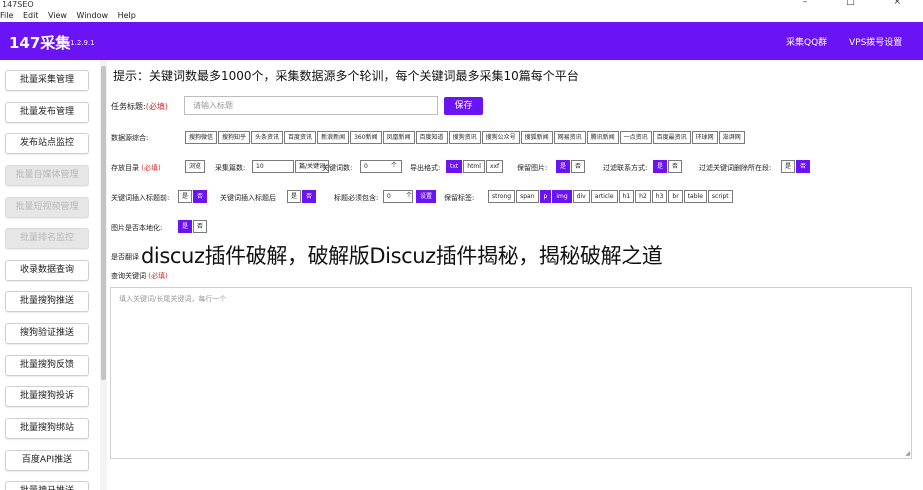  Describe the element at coordinates (660, 166) in the screenshot. I see `filter-contact-option: 是` at that location.